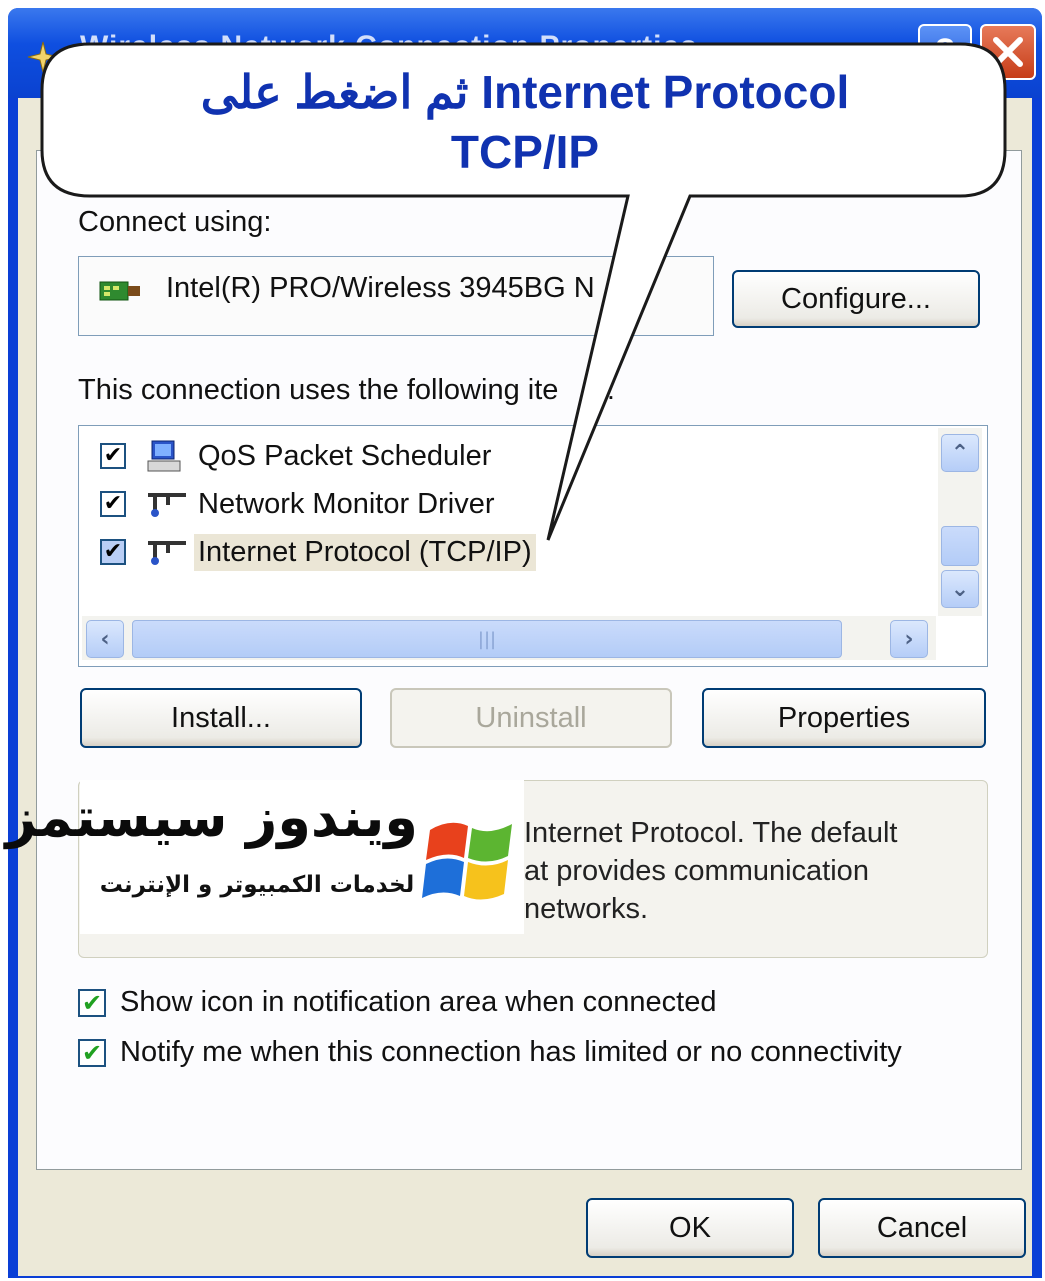 This screenshot has width=1045, height=1281. I want to click on description-line: Internet Protocol. The default, so click(711, 833).